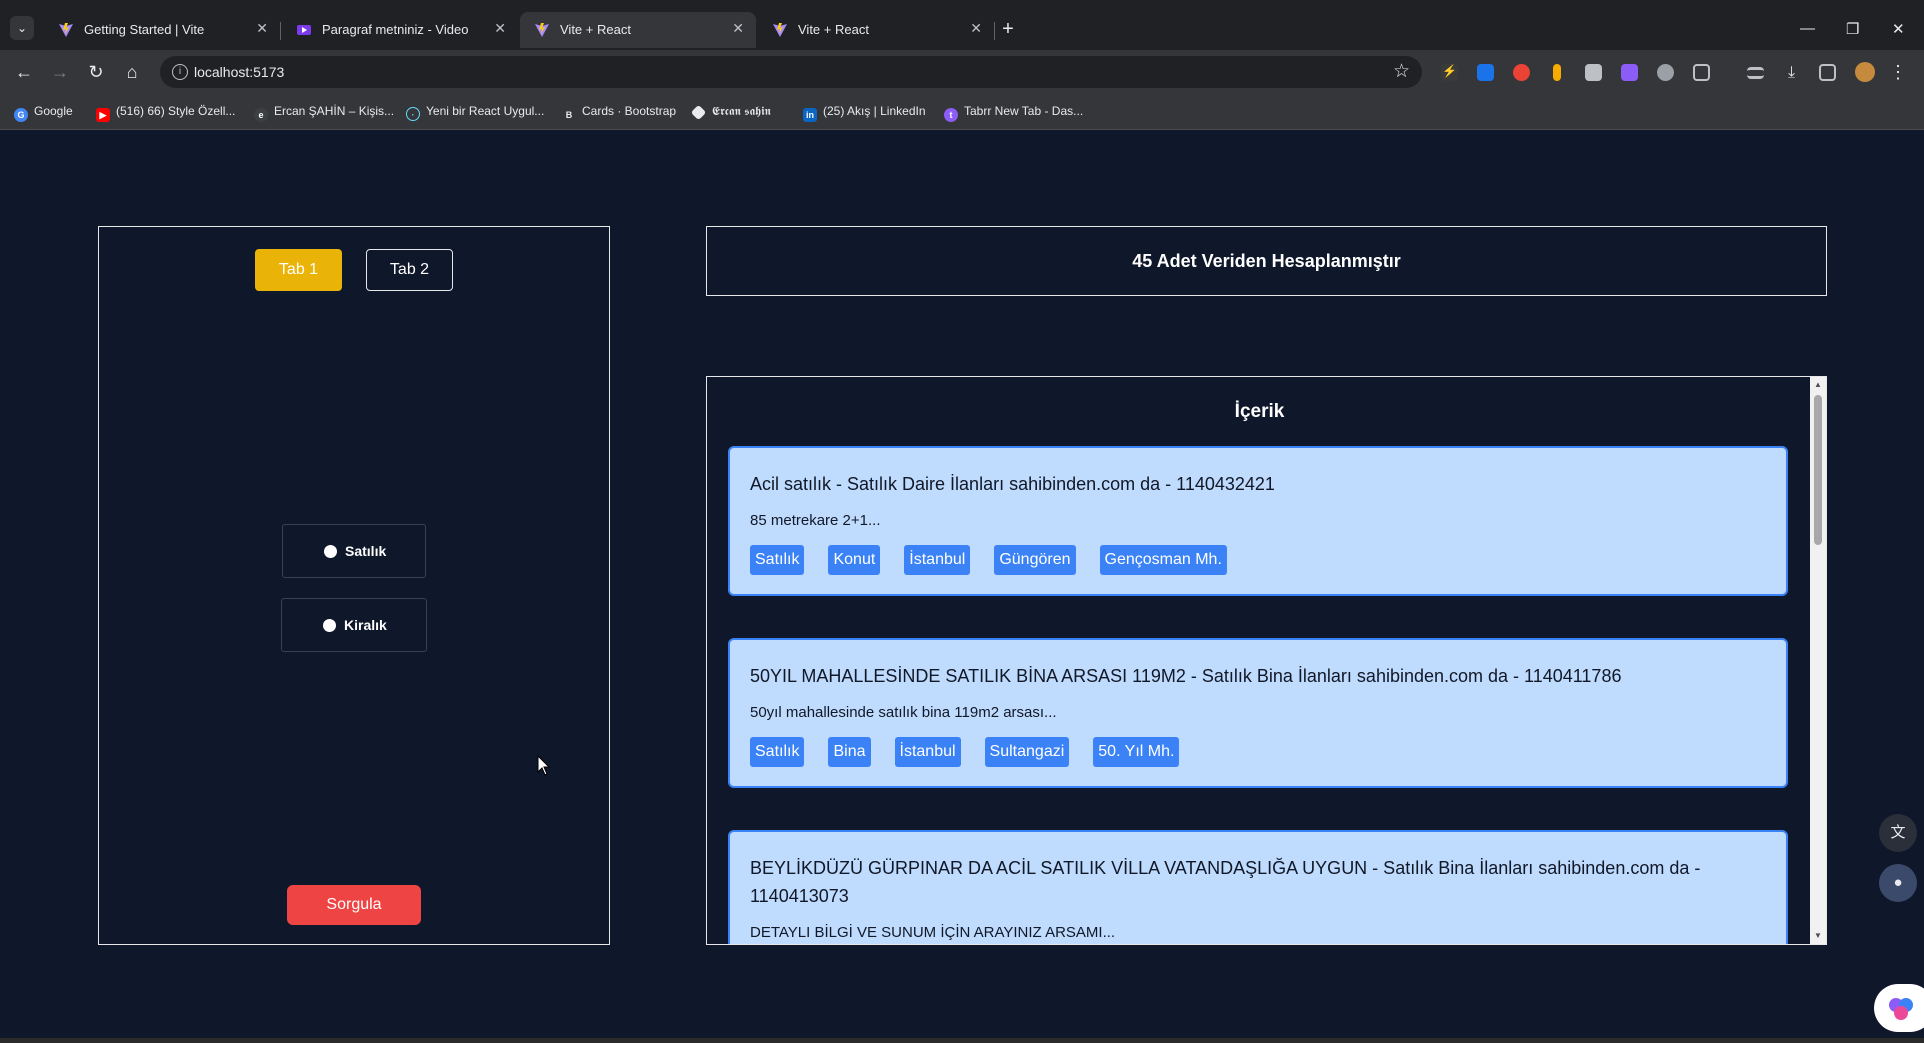 The height and width of the screenshot is (1043, 1924). Describe the element at coordinates (833, 29) in the screenshot. I see `browser-tab-title: Vite + React` at that location.